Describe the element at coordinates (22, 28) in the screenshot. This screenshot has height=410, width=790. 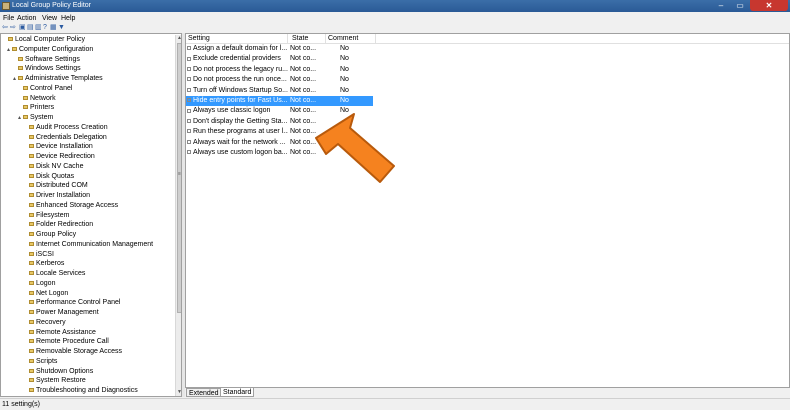
I see `up-folder-icon: ▣` at that location.